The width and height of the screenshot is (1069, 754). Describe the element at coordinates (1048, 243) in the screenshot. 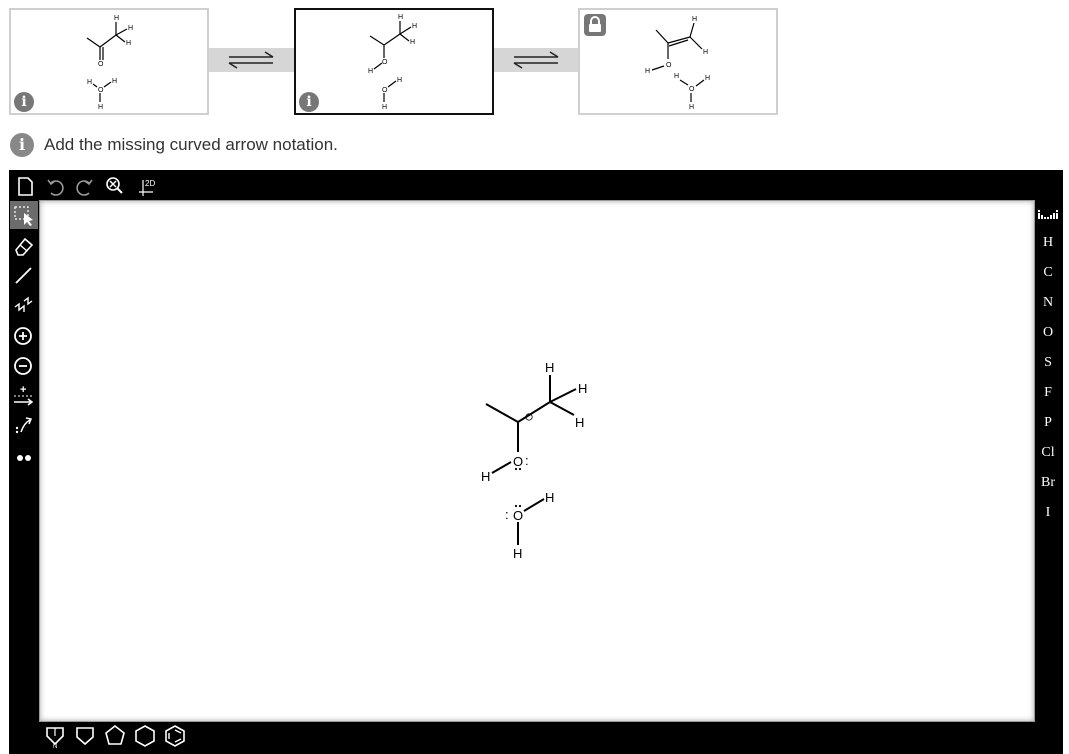

I see `element-h: H` at that location.